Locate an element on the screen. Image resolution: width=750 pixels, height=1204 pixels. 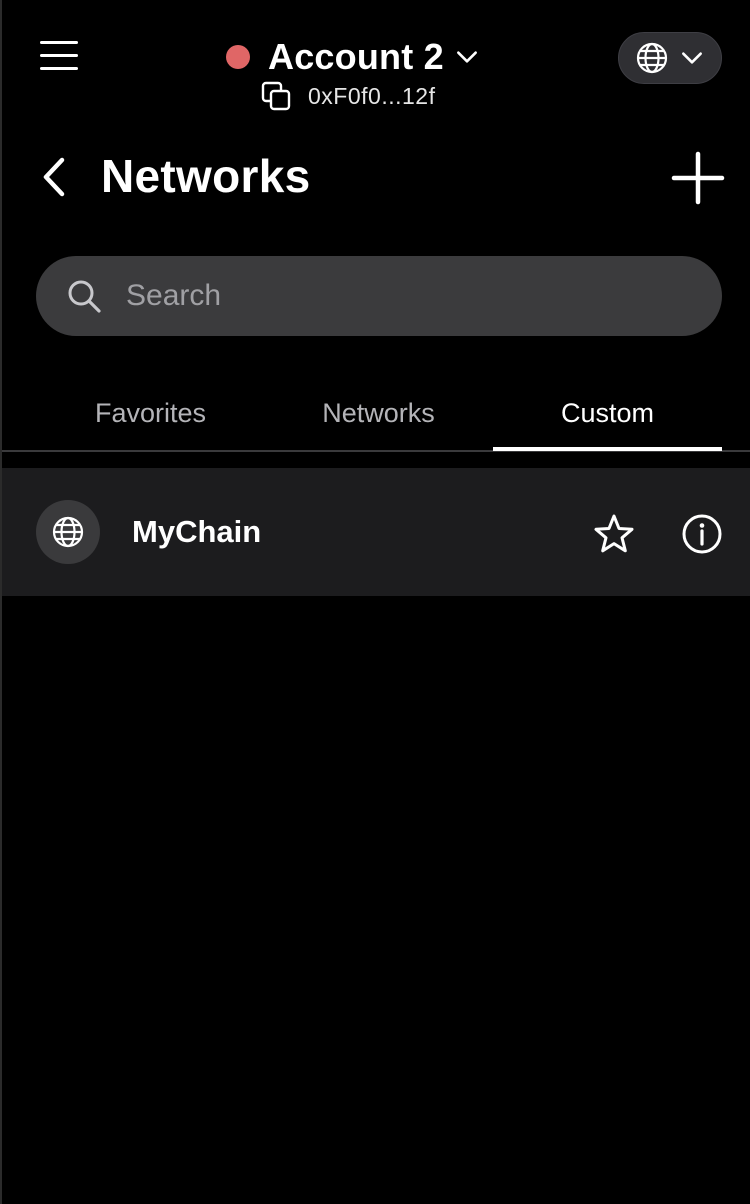
plus-icon is located at coordinates (698, 178).